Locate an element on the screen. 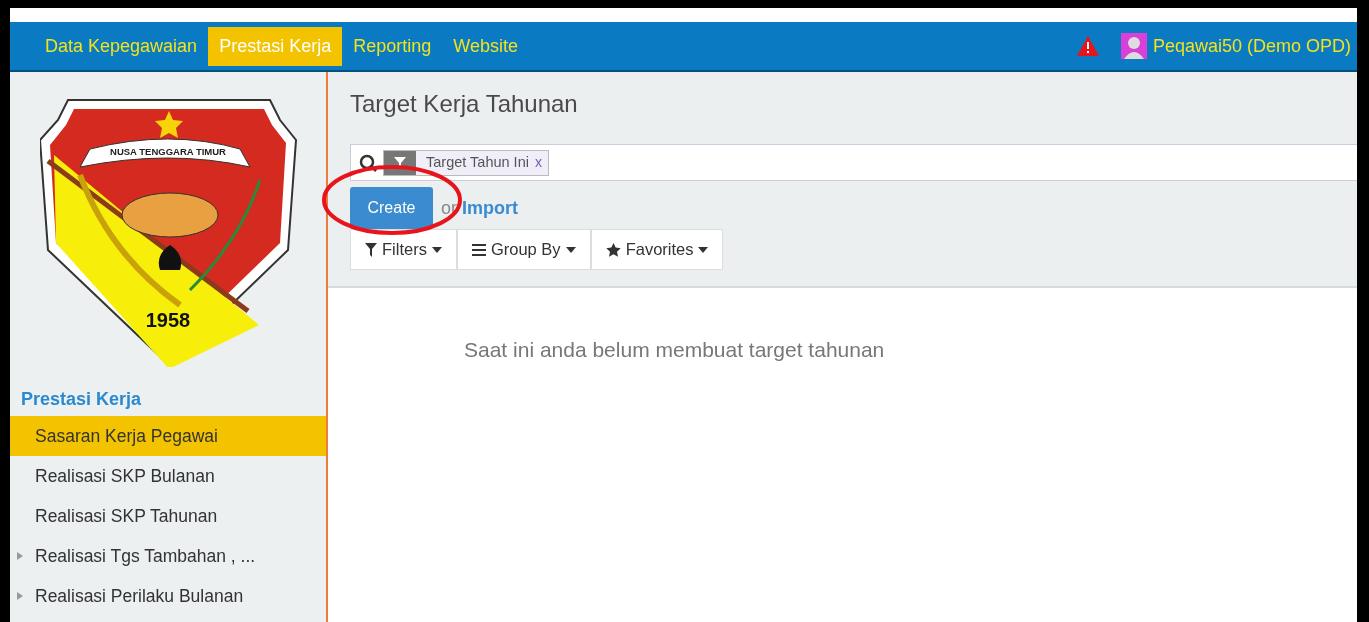  filter-icon is located at coordinates (371, 249).